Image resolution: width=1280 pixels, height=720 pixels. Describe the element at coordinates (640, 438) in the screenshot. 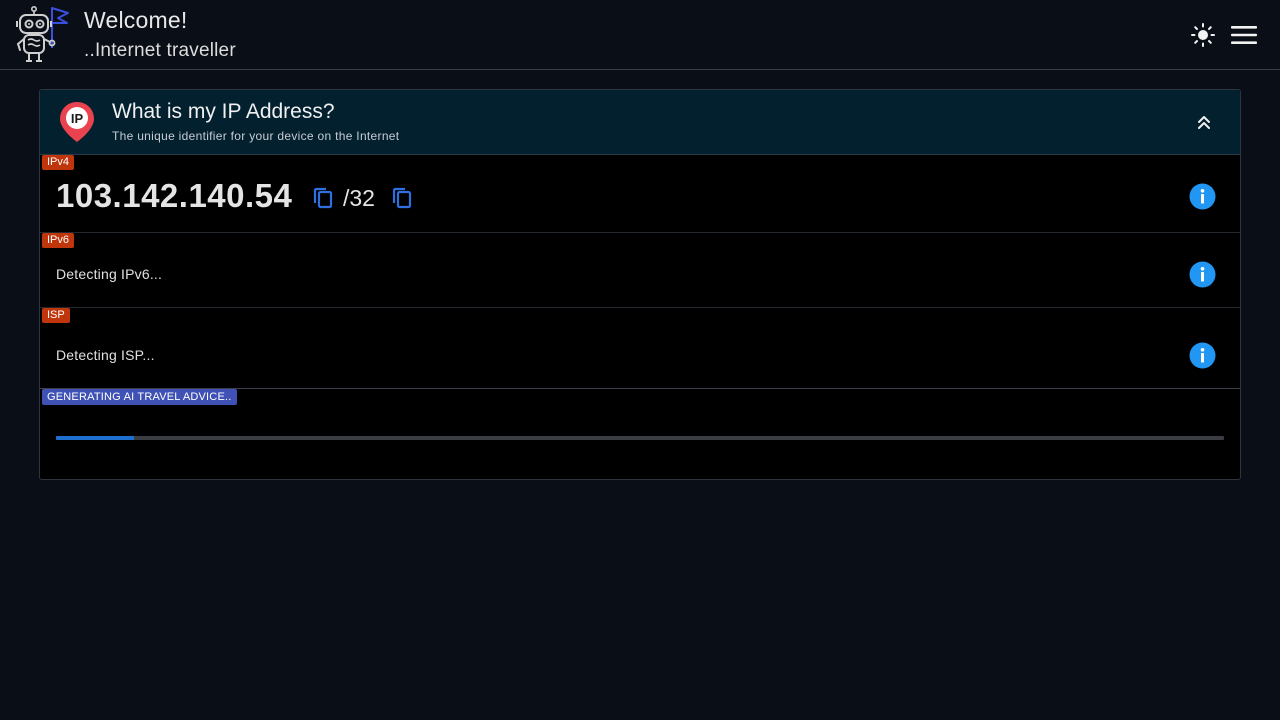

I see `ai-progress-bar` at that location.